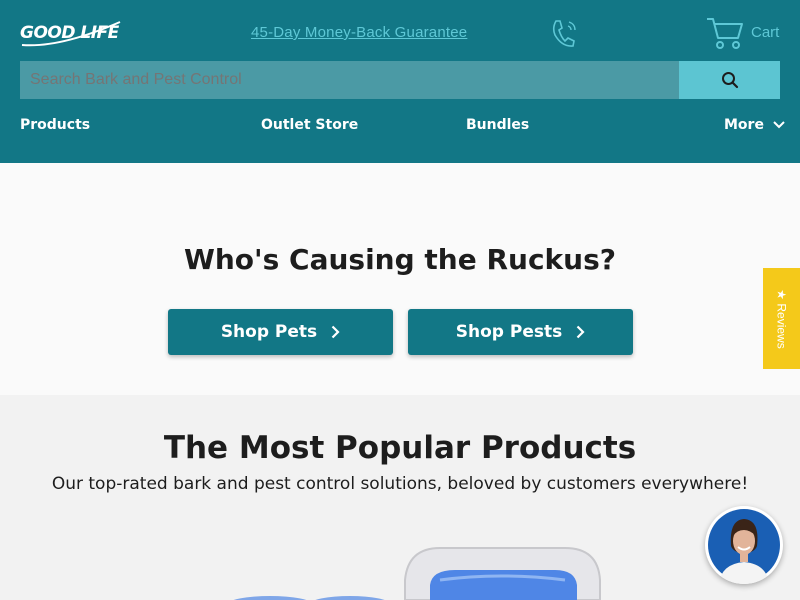  I want to click on search-bar, so click(400, 80).